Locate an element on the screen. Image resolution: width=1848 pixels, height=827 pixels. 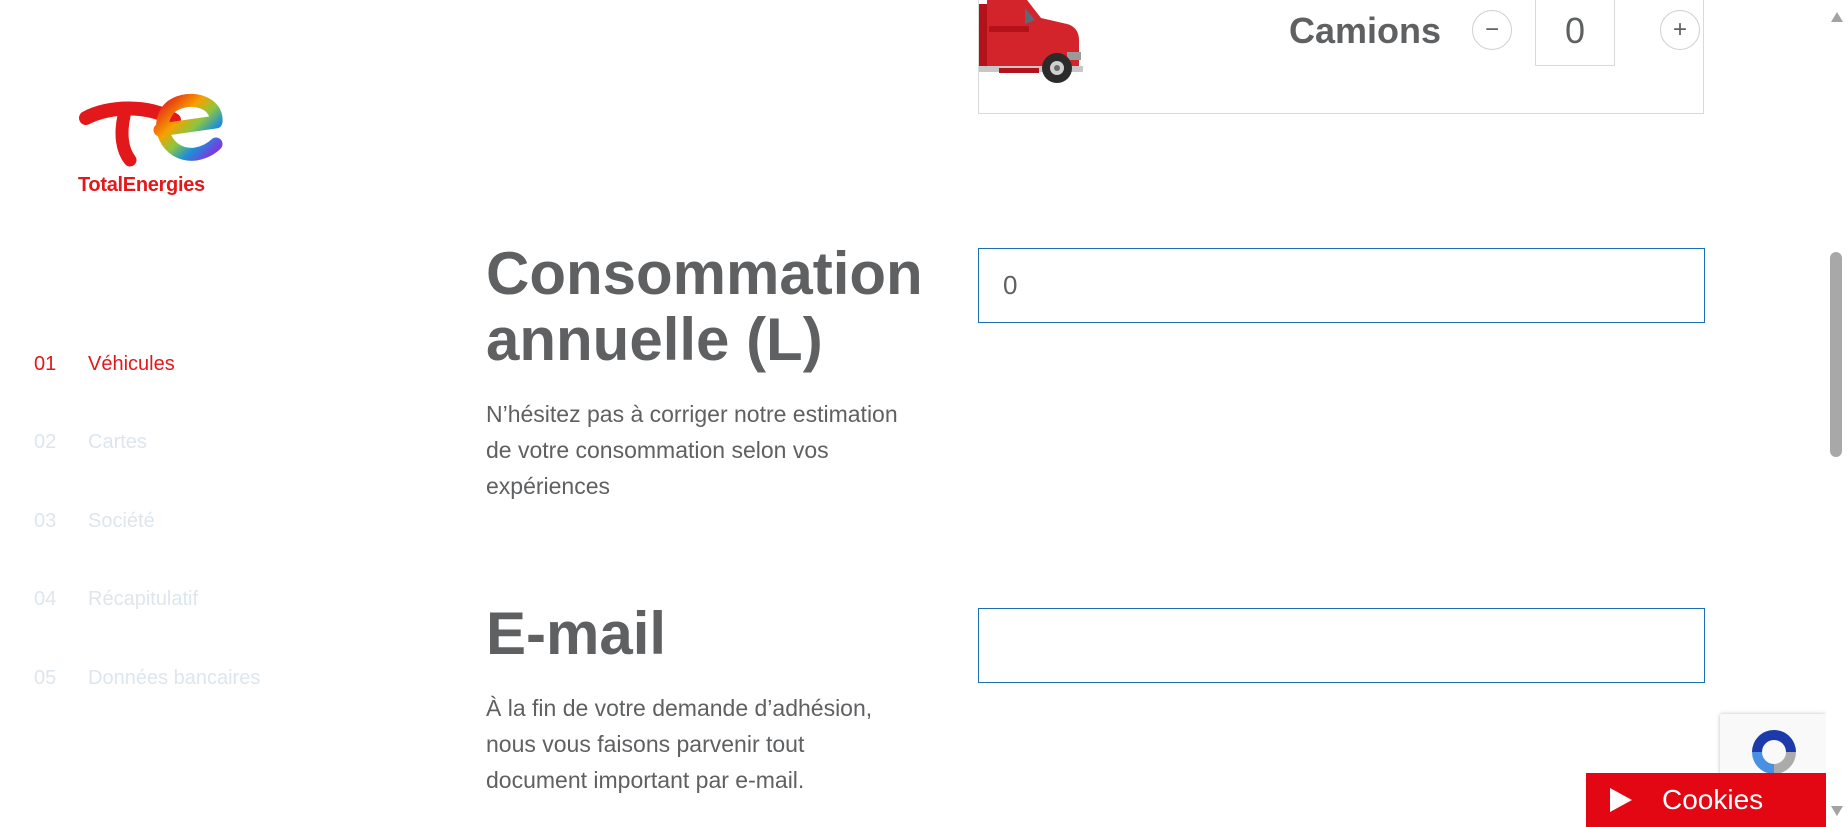
cookies-button: Cookies is located at coordinates (1706, 800).